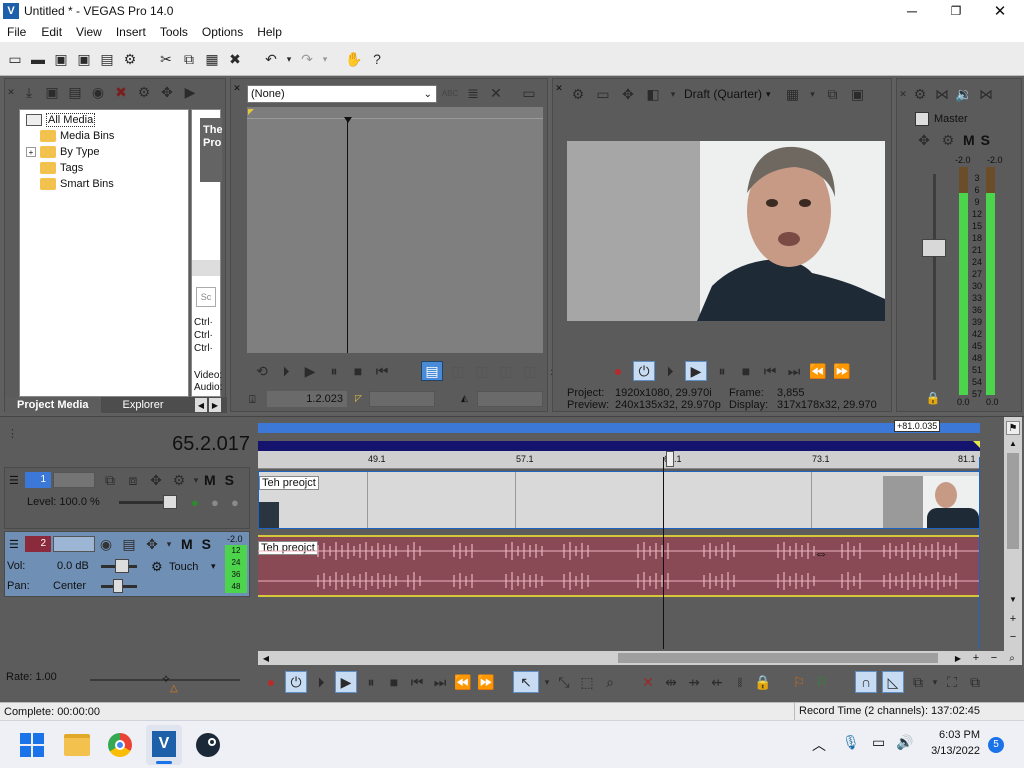 This screenshot has height=768, width=1024. What do you see at coordinates (529, 93) in the screenshot?
I see `trimmer-window-icon: ▭` at bounding box center [529, 93].